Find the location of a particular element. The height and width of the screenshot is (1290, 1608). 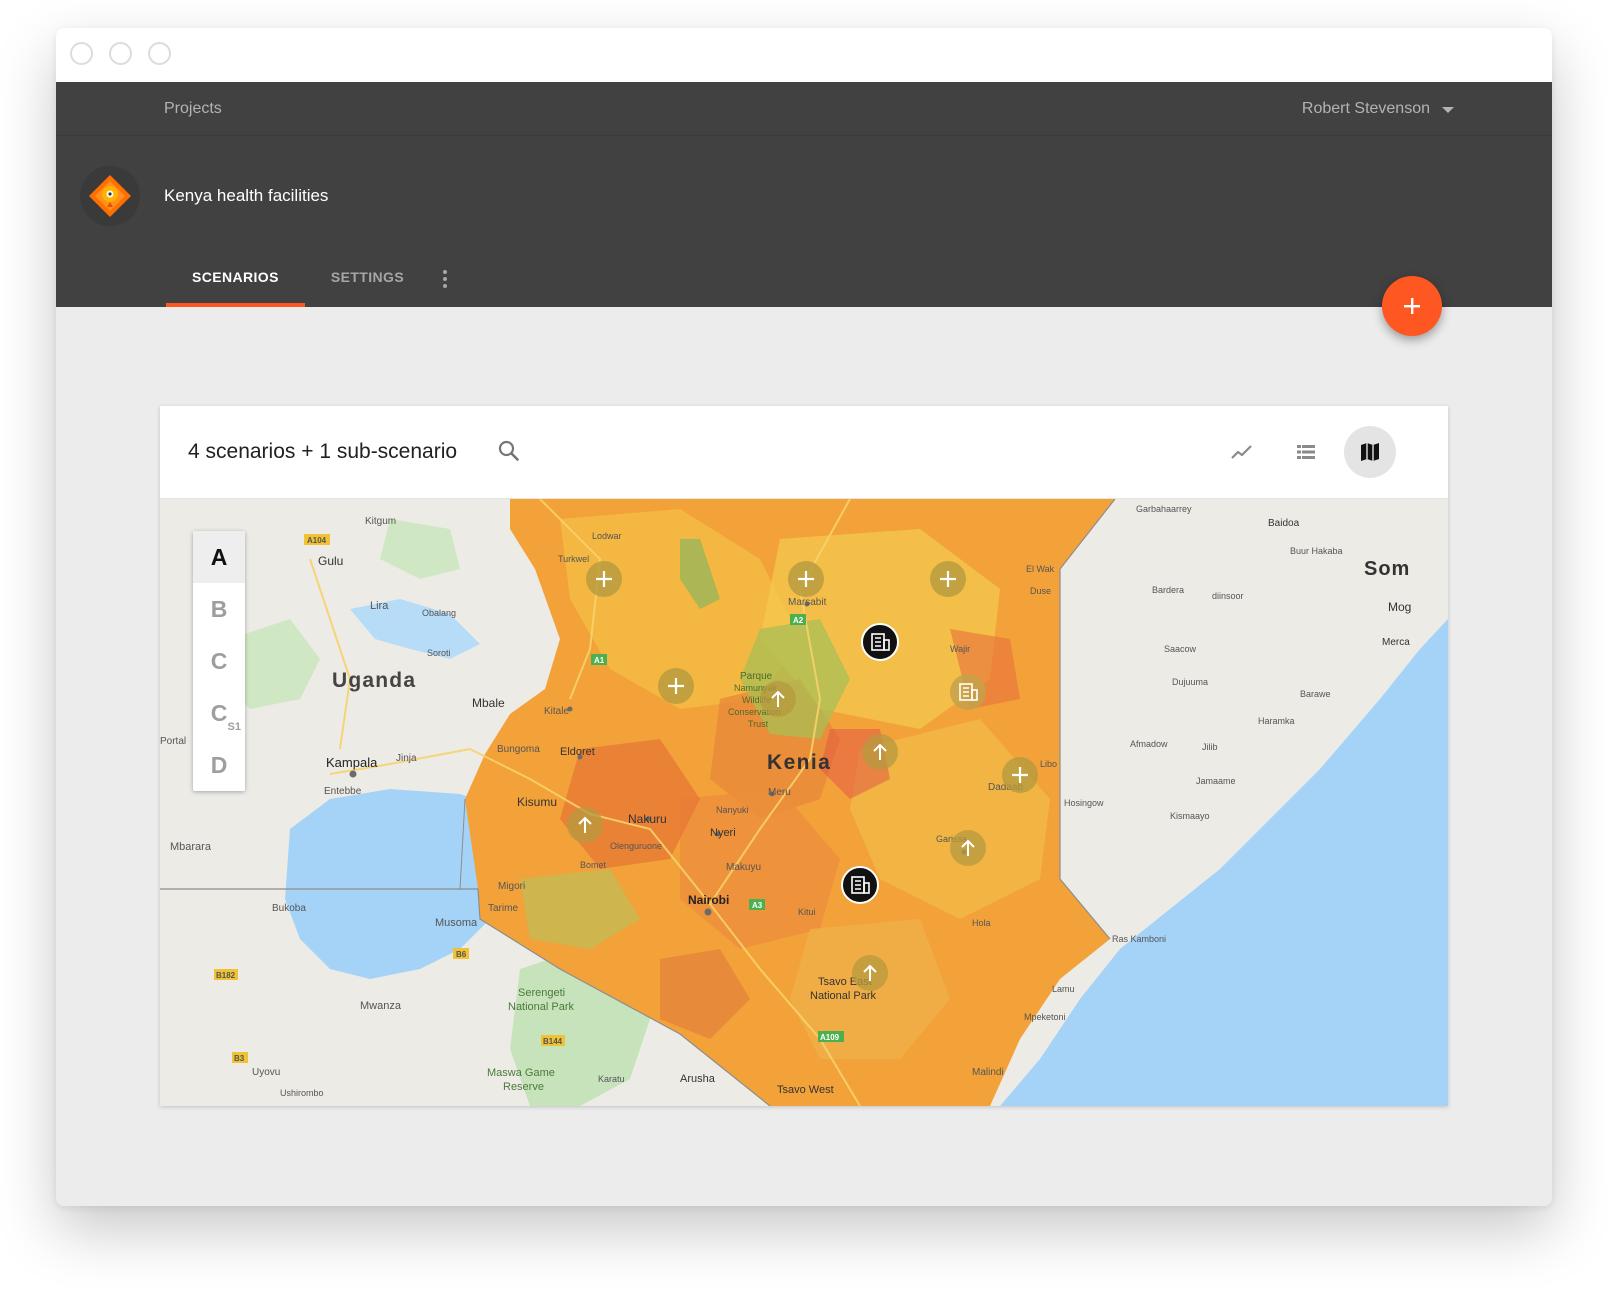

place-label: Uyovu is located at coordinates (266, 1072).